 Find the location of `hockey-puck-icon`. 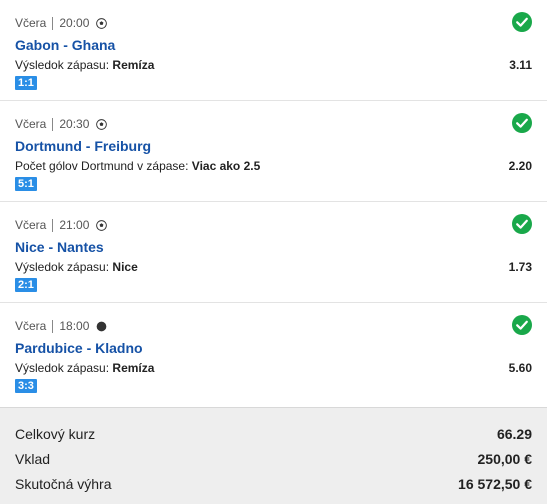

hockey-puck-icon is located at coordinates (102, 326).